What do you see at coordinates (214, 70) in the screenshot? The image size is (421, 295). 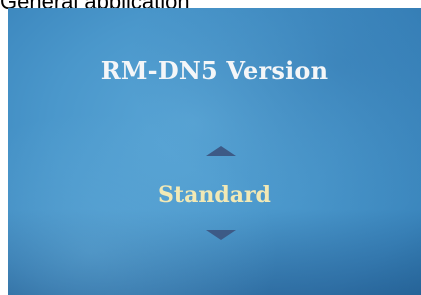 I see `version-title: RM-DN5 Version` at bounding box center [214, 70].